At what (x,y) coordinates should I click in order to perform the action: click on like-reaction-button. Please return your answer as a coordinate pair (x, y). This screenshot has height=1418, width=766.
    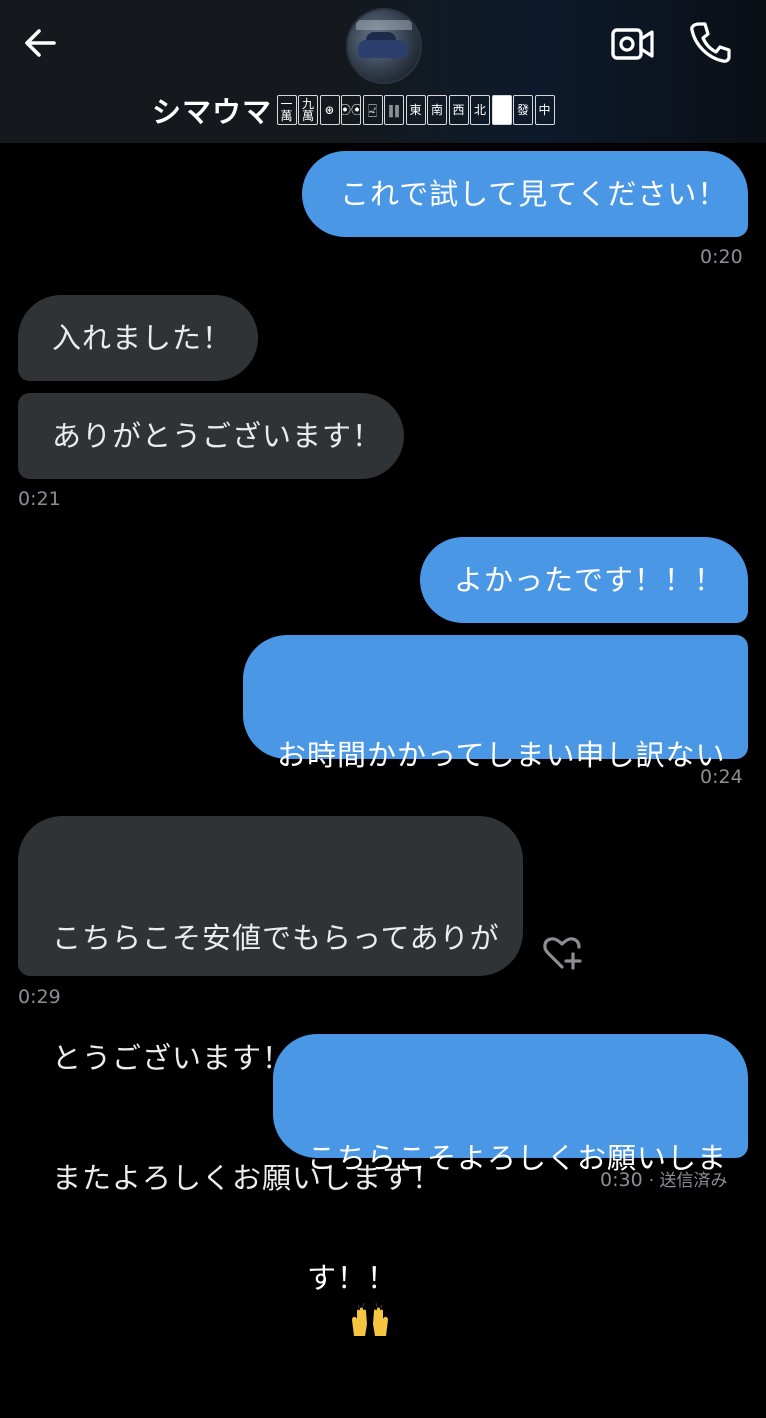
    Looking at the image, I should click on (562, 954).